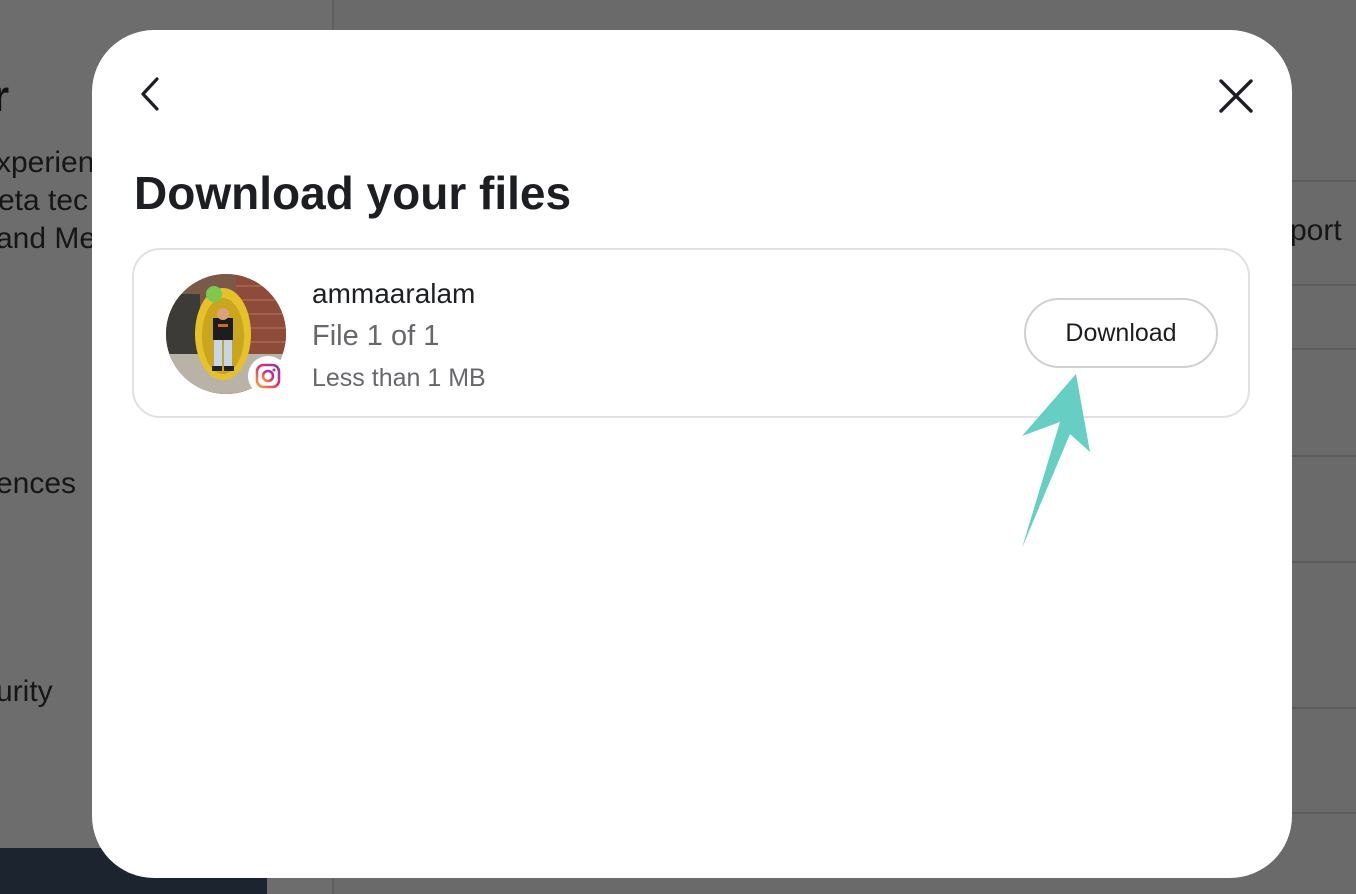 The image size is (1356, 894). I want to click on background-text-line: and Me, so click(48, 238).